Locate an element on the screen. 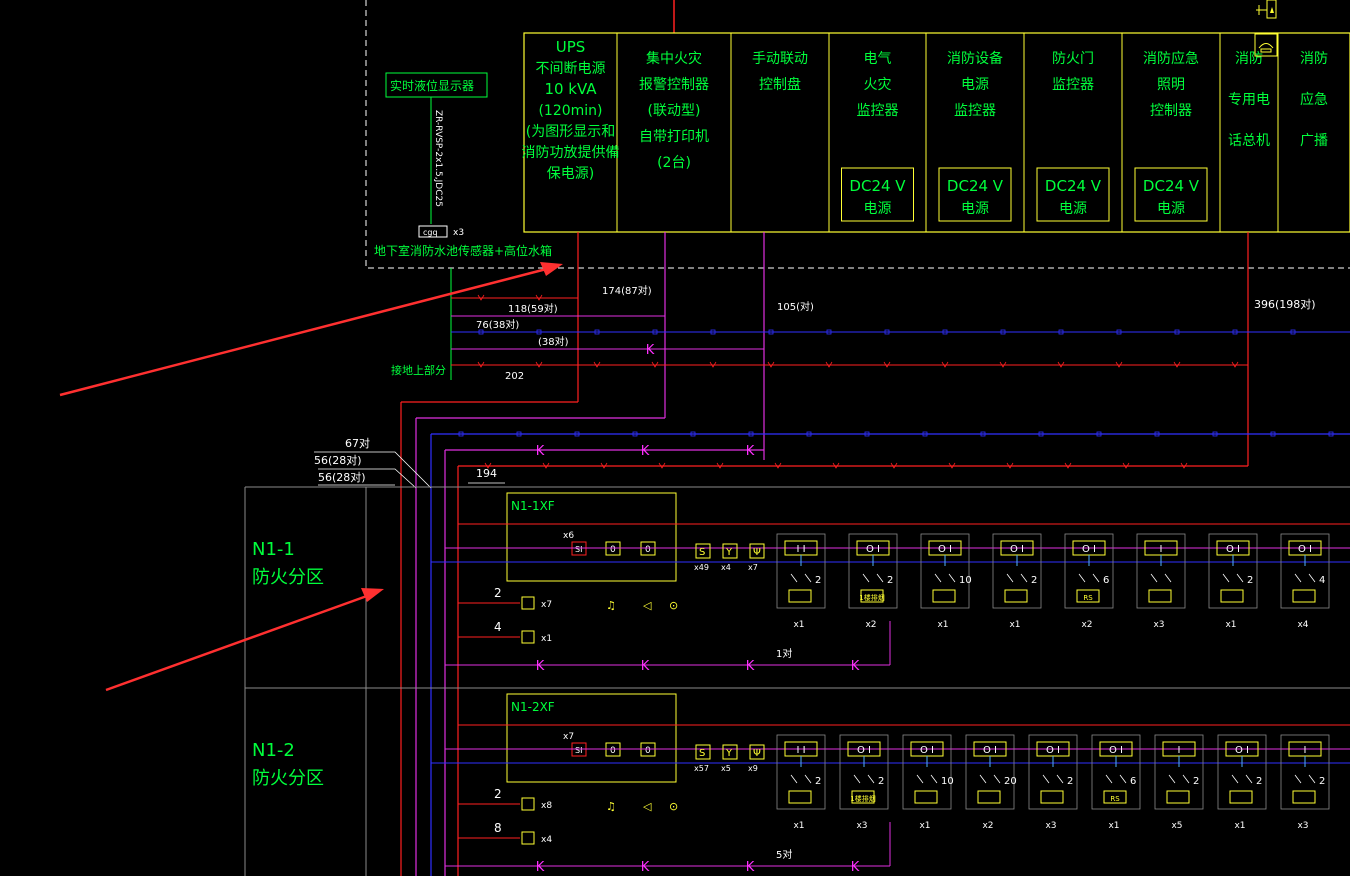 The image size is (1350, 876). si-multiplier: x6 is located at coordinates (568, 536).